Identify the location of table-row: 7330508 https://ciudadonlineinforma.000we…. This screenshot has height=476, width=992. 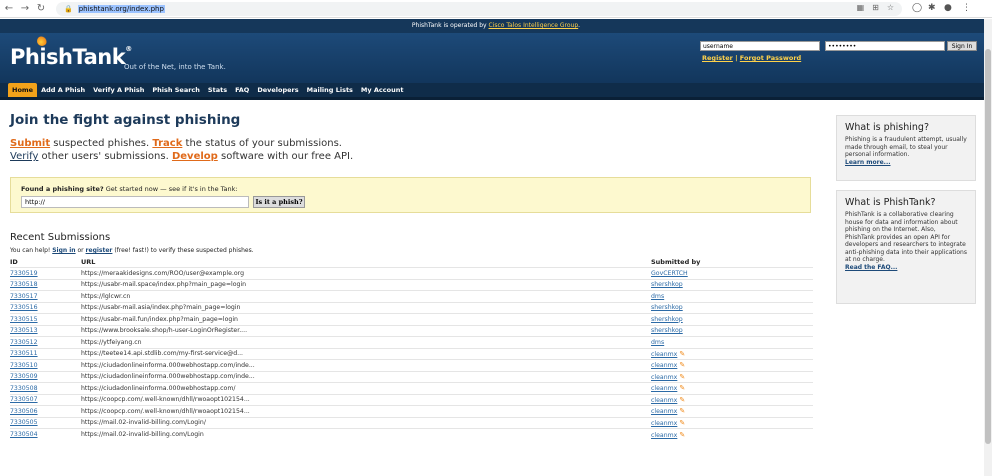
(411, 388).